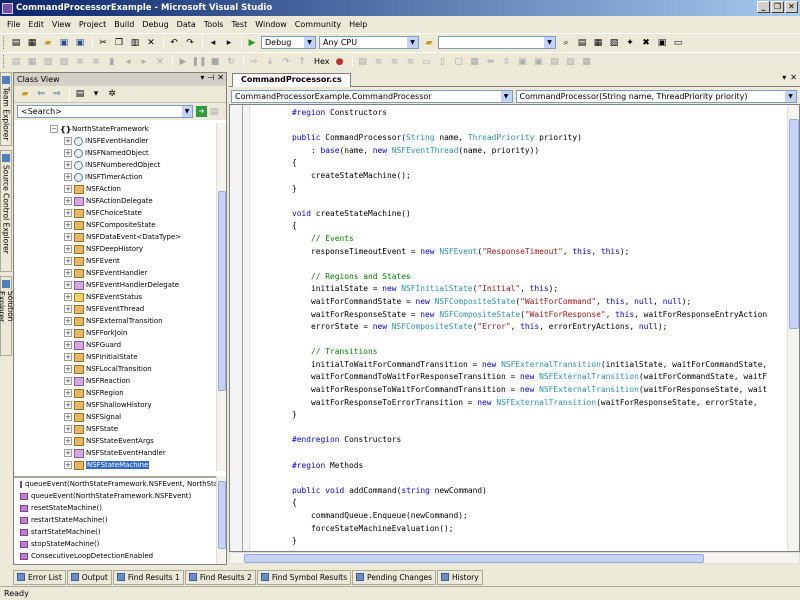 Image resolution: width=800 pixels, height=600 pixels. Describe the element at coordinates (80, 42) in the screenshot. I see `save-all-icon: ▣` at that location.